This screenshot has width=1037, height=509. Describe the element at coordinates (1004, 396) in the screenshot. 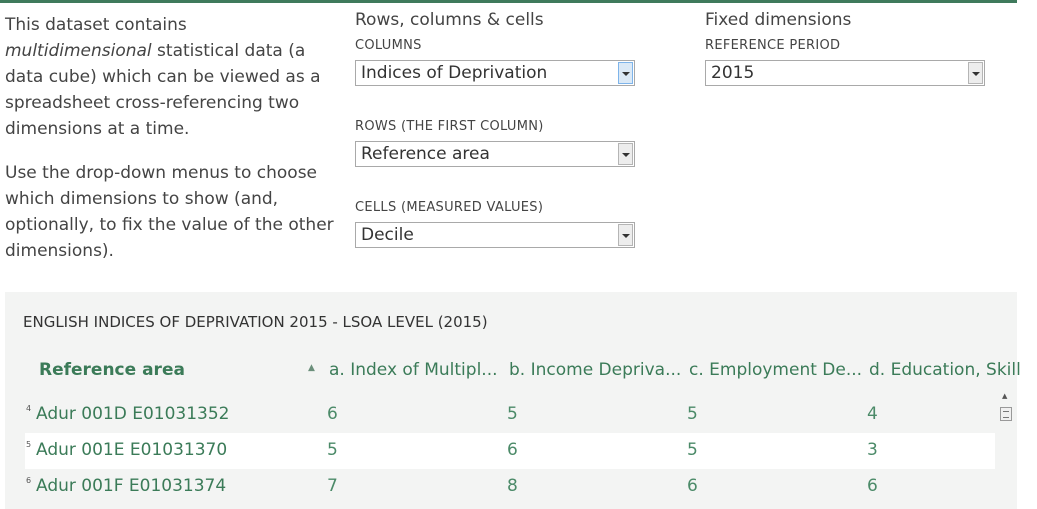

I see `scroll-up-arrow-icon: ▲` at that location.